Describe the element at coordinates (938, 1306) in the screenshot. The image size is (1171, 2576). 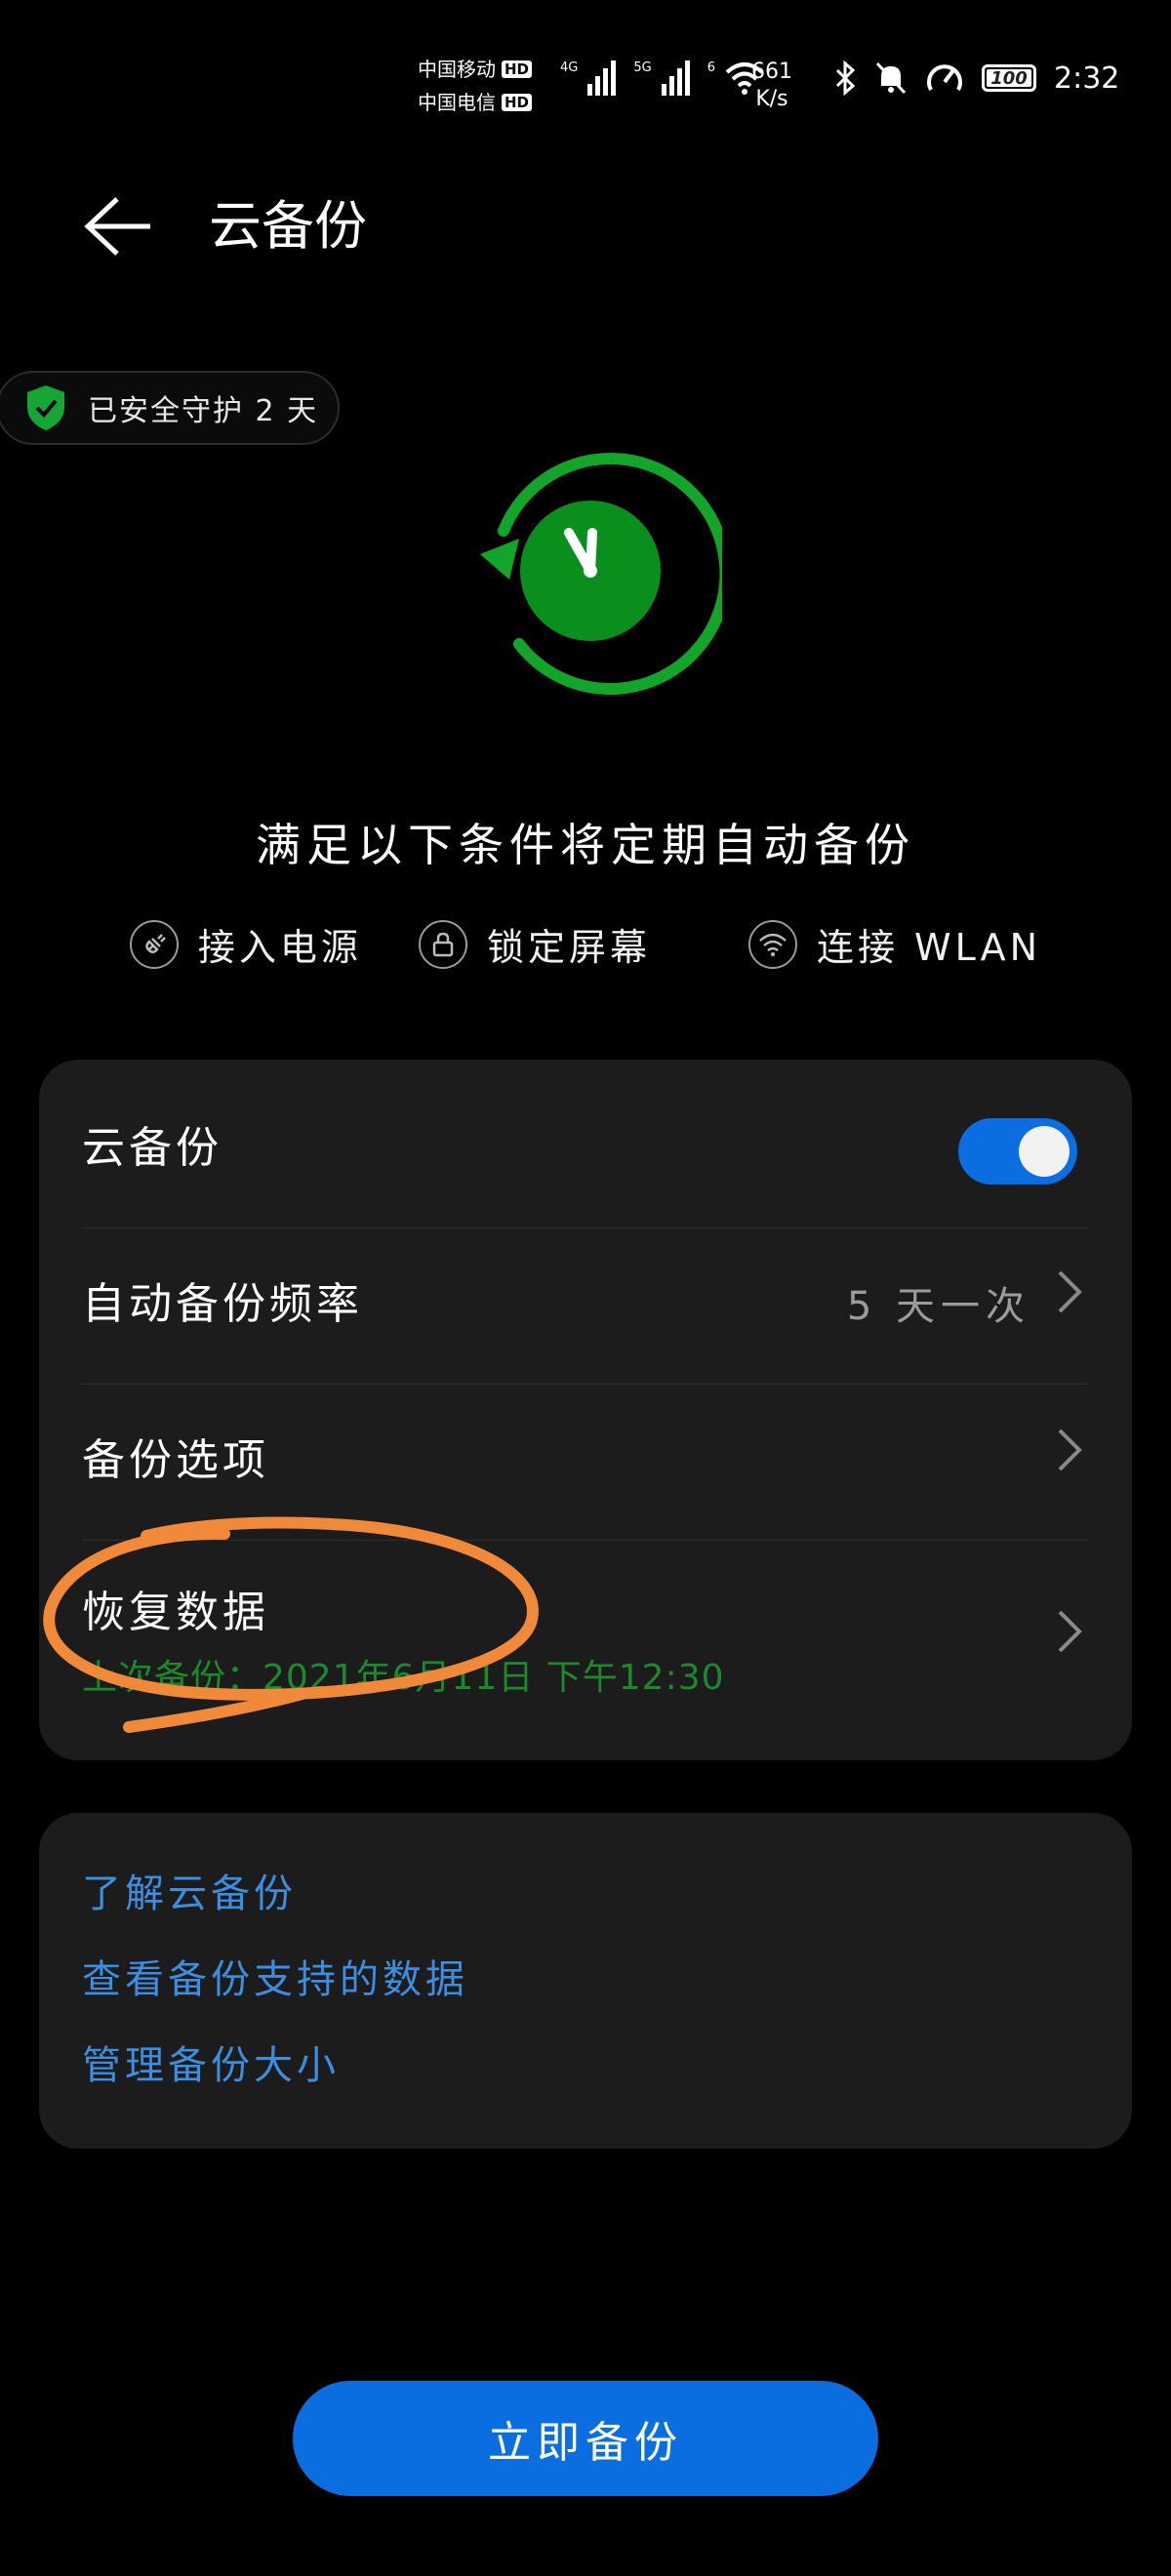
I see `frequency-value: 5 天一次` at that location.